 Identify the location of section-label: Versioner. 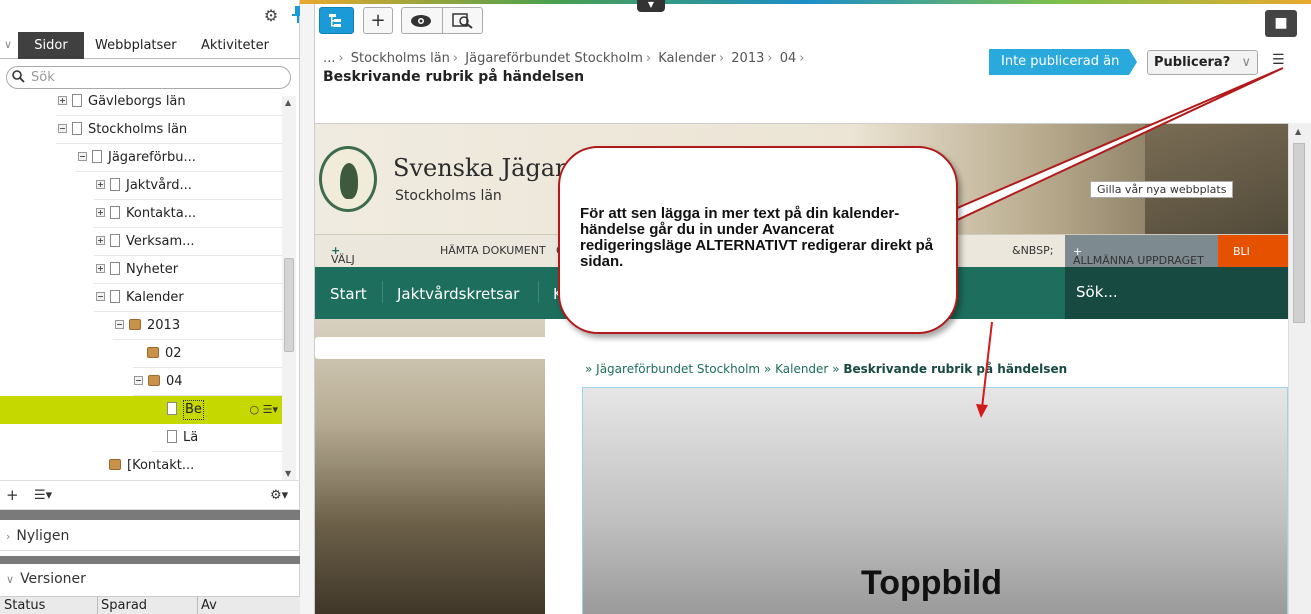
(53, 579).